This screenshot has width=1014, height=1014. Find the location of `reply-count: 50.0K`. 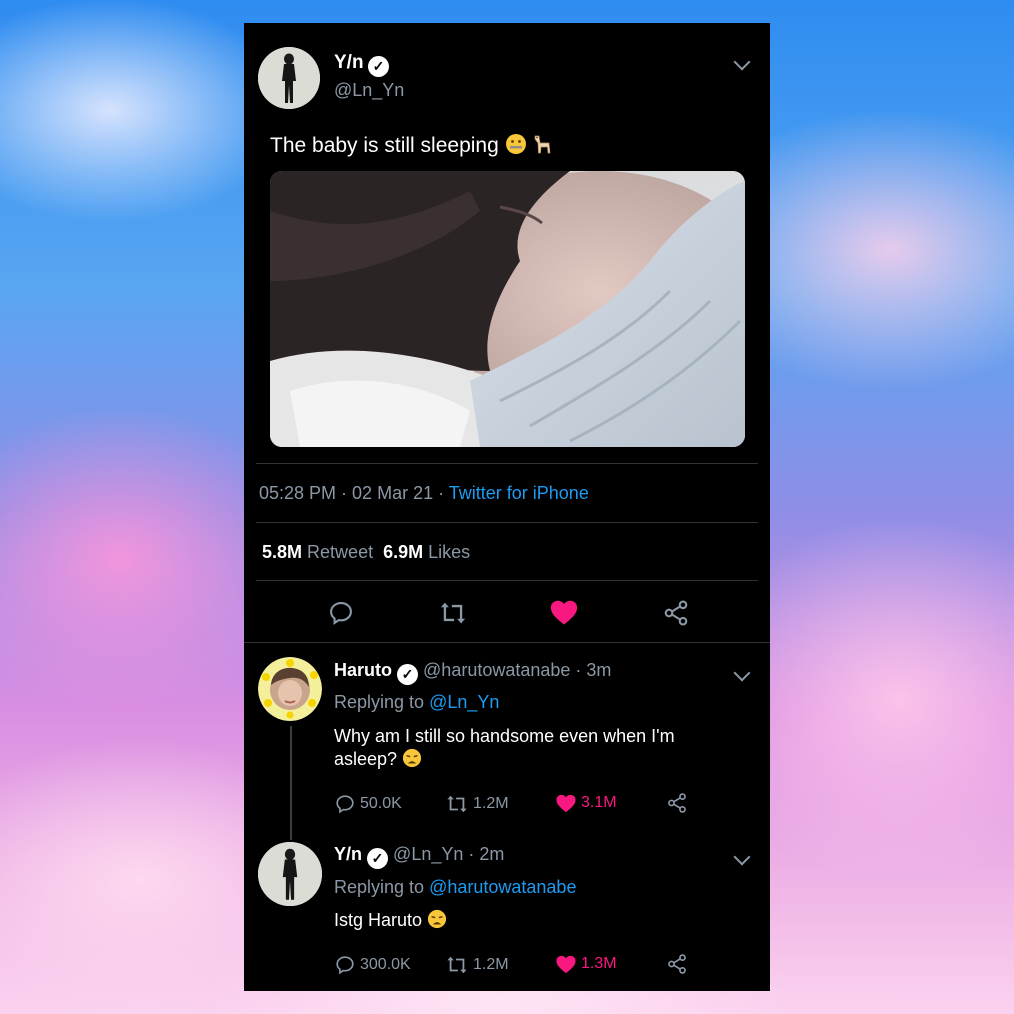

reply-count: 50.0K is located at coordinates (381, 803).